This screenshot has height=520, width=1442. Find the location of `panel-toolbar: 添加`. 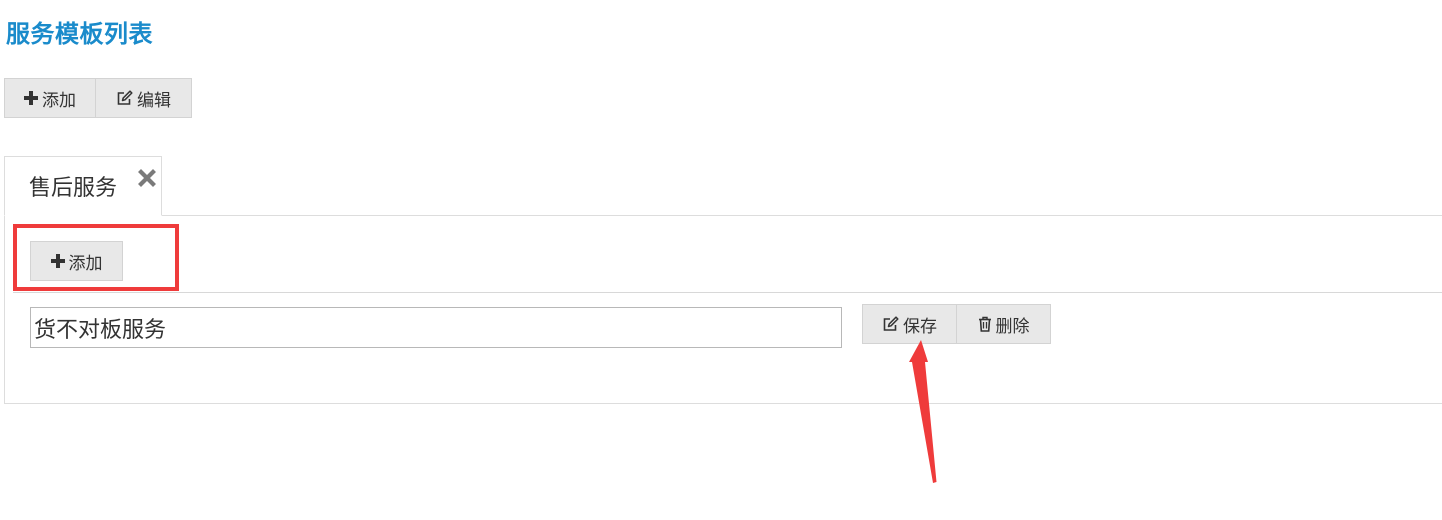

panel-toolbar: 添加 is located at coordinates (76, 261).